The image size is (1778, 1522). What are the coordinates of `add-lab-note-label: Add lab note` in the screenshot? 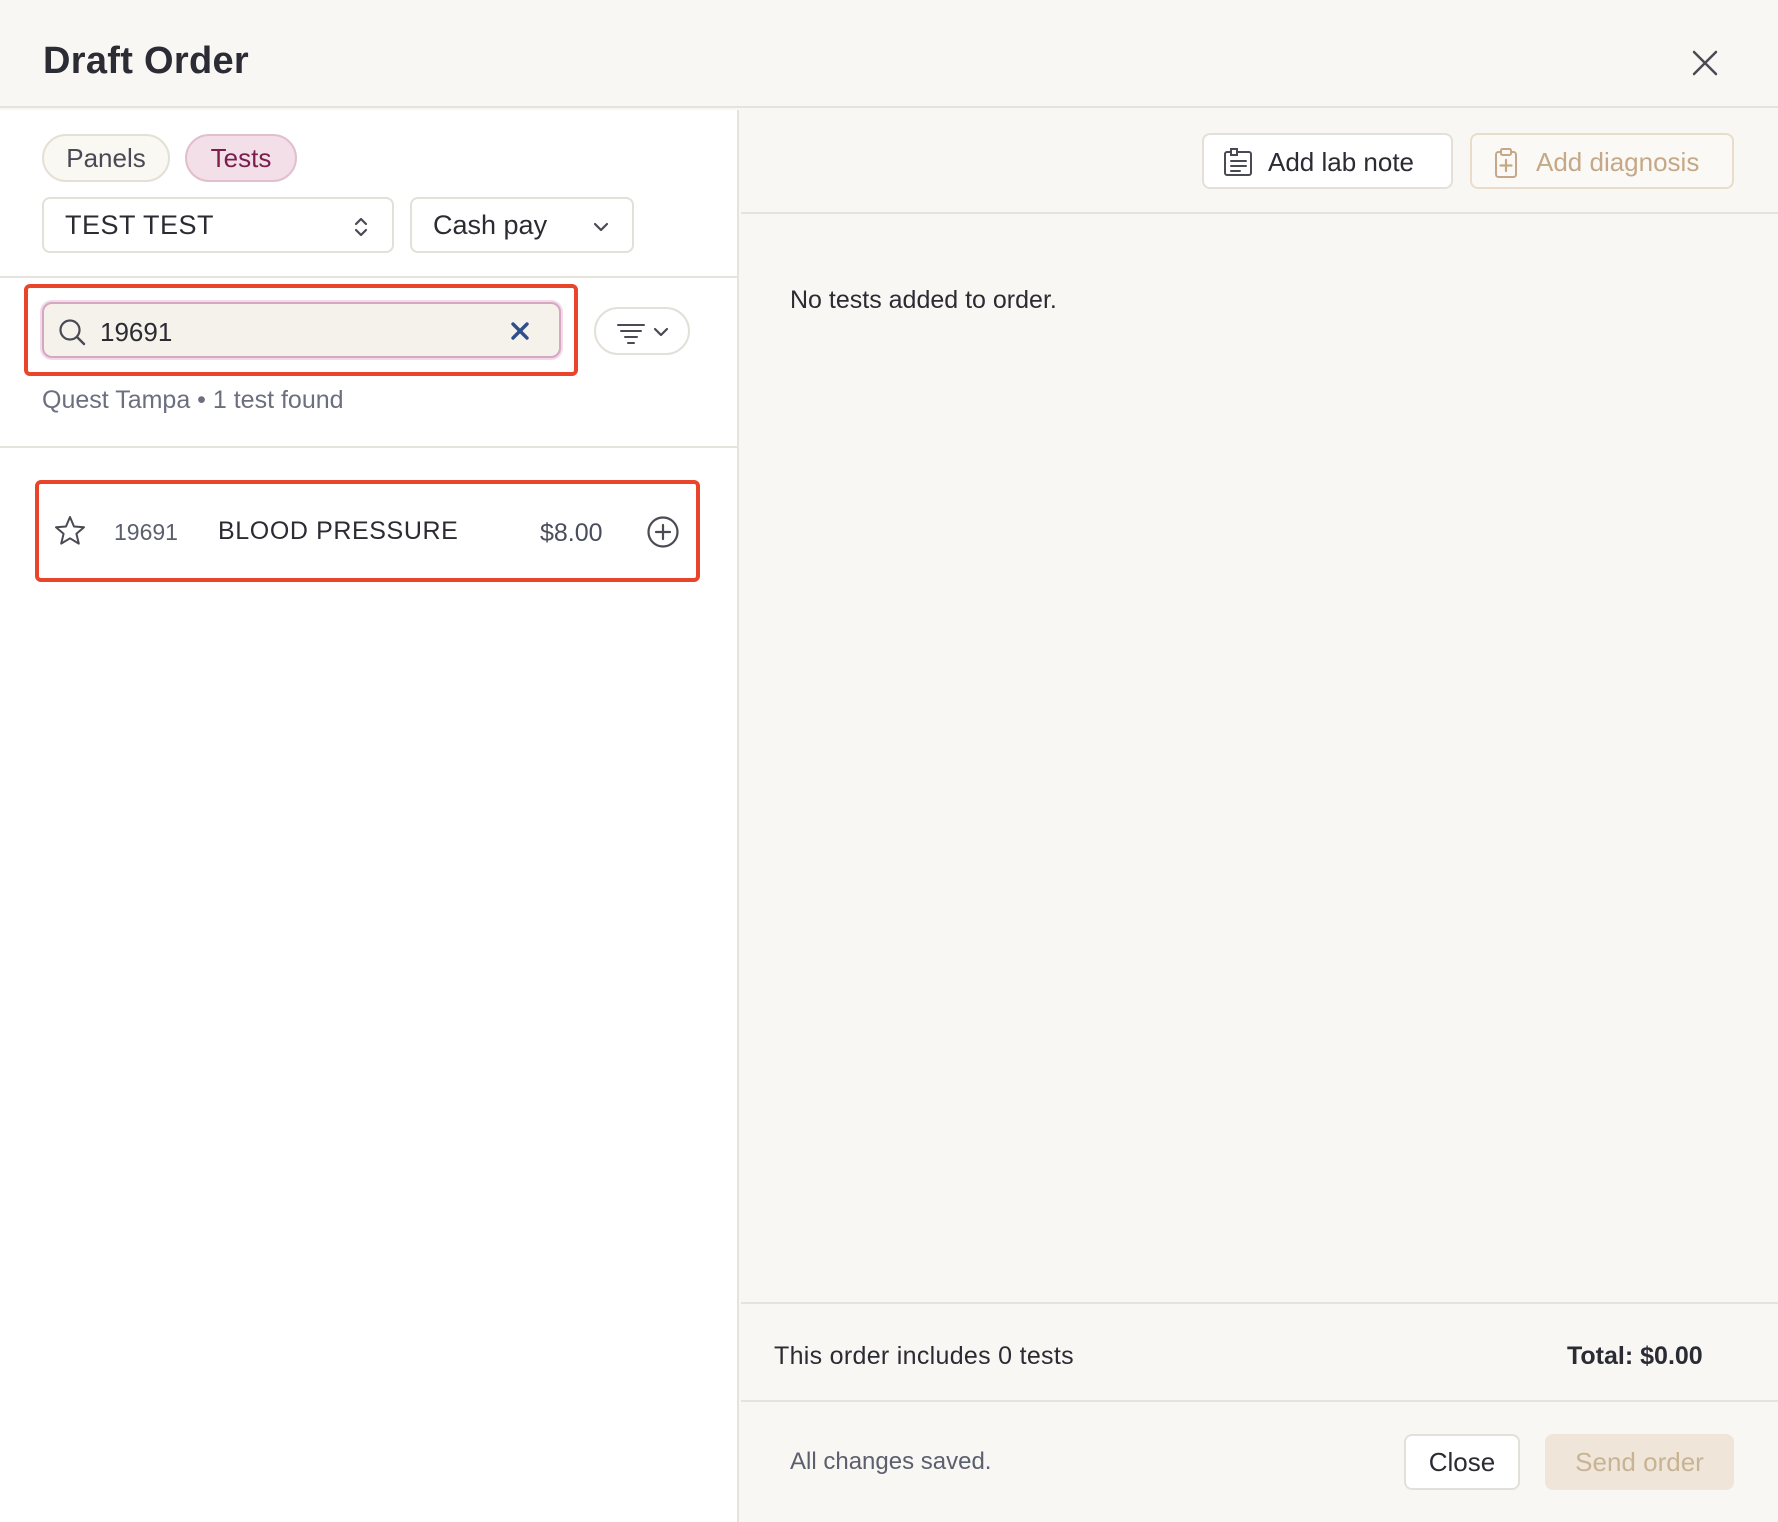 It's located at (1341, 162).